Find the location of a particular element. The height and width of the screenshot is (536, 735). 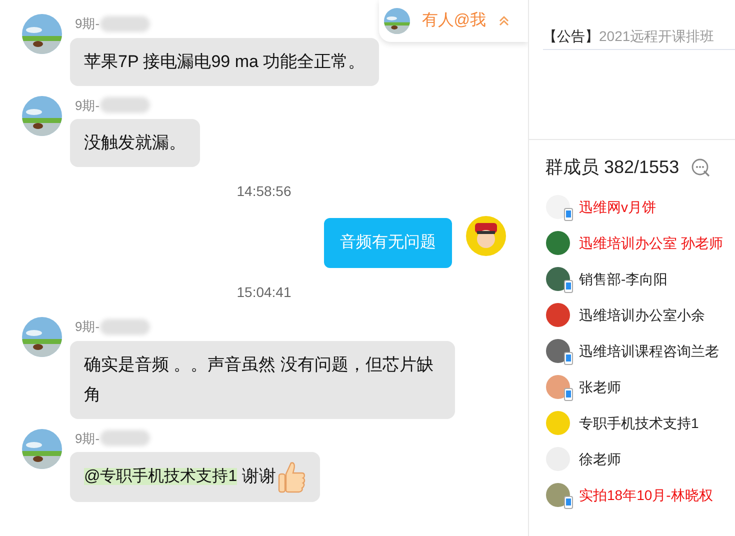

members-title: 群成员 382/1553 is located at coordinates (612, 167).